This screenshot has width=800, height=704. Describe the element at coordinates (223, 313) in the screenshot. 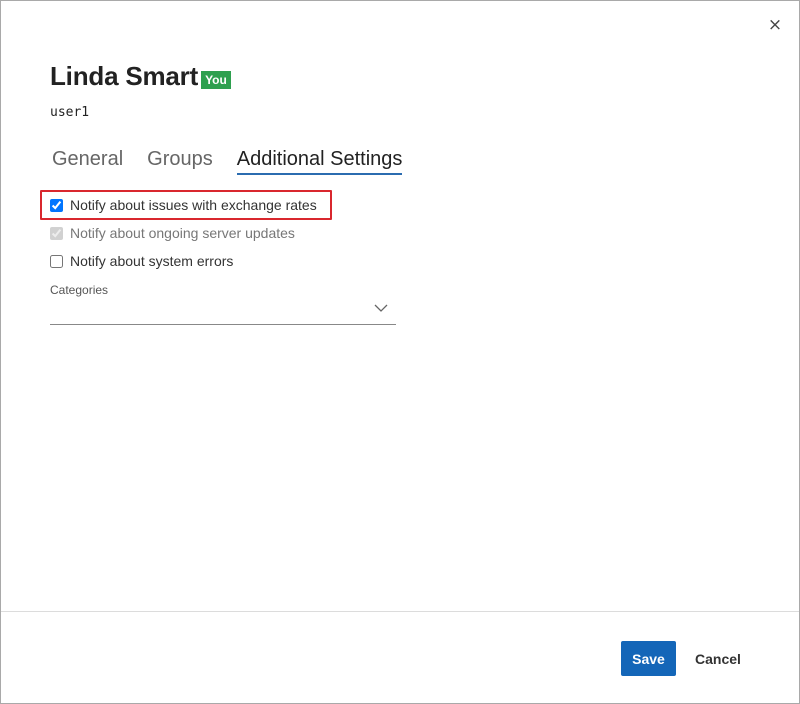

I see `categories-select` at that location.